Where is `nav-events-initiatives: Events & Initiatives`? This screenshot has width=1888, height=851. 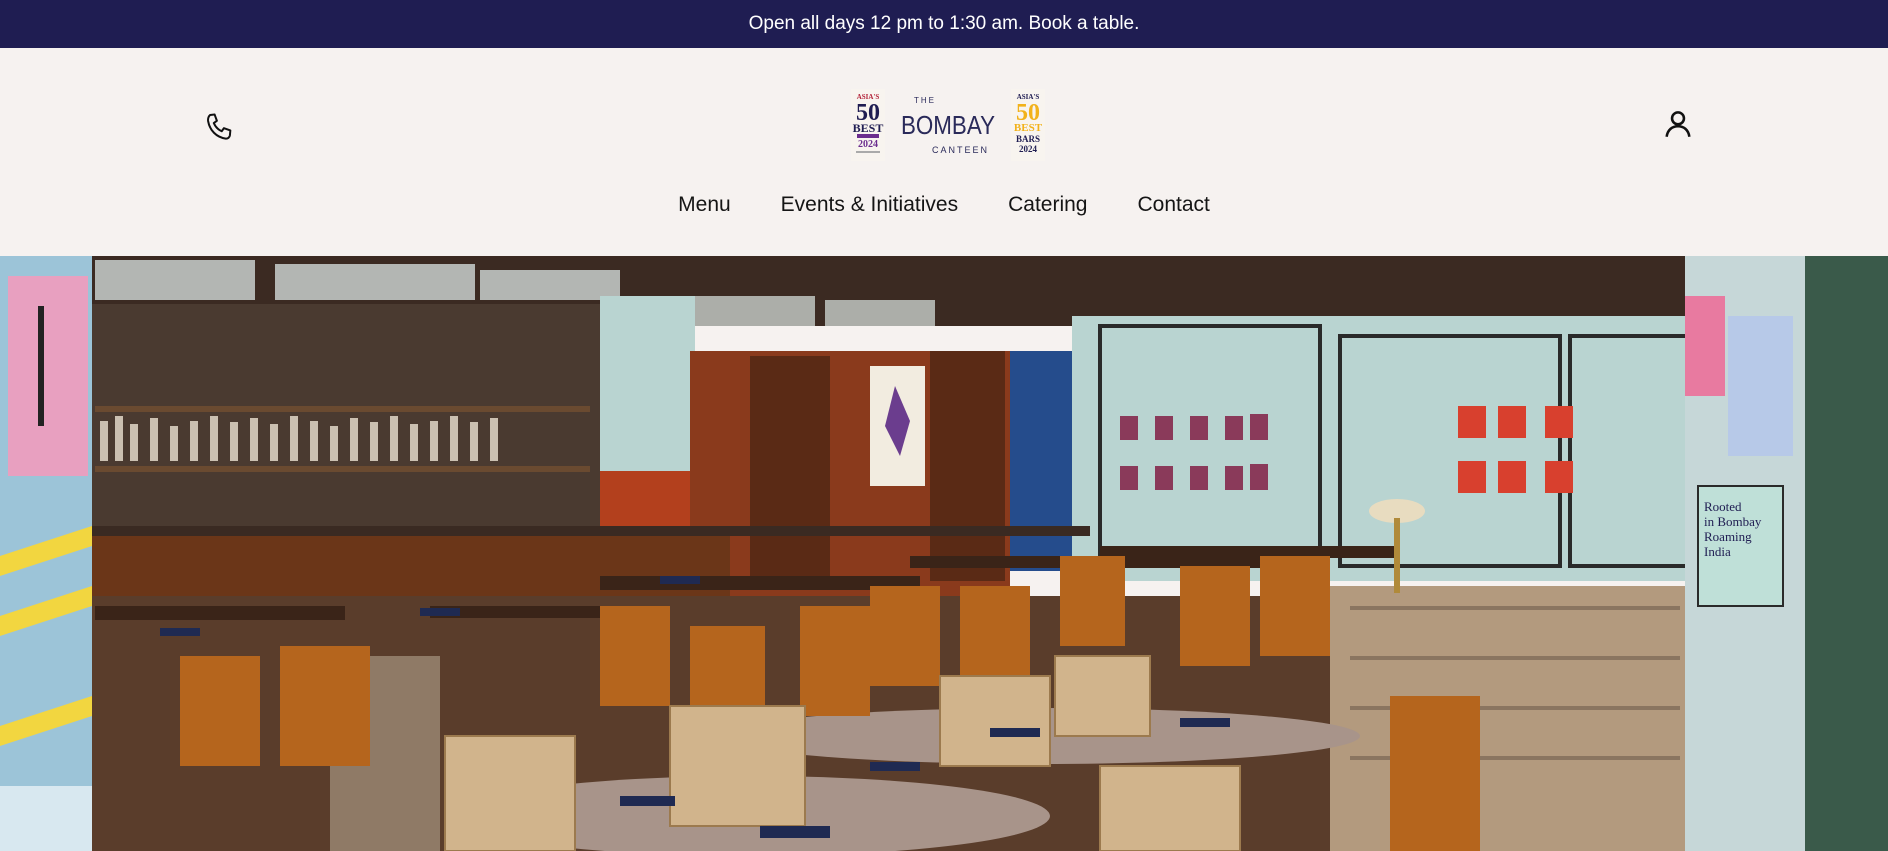
nav-events-initiatives: Events & Initiatives is located at coordinates (869, 205).